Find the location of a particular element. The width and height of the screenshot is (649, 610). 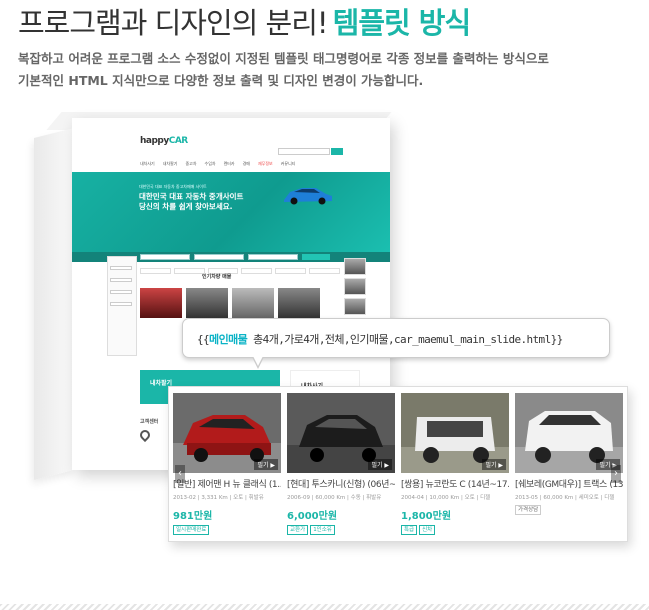

box-side is located at coordinates (54, 304).